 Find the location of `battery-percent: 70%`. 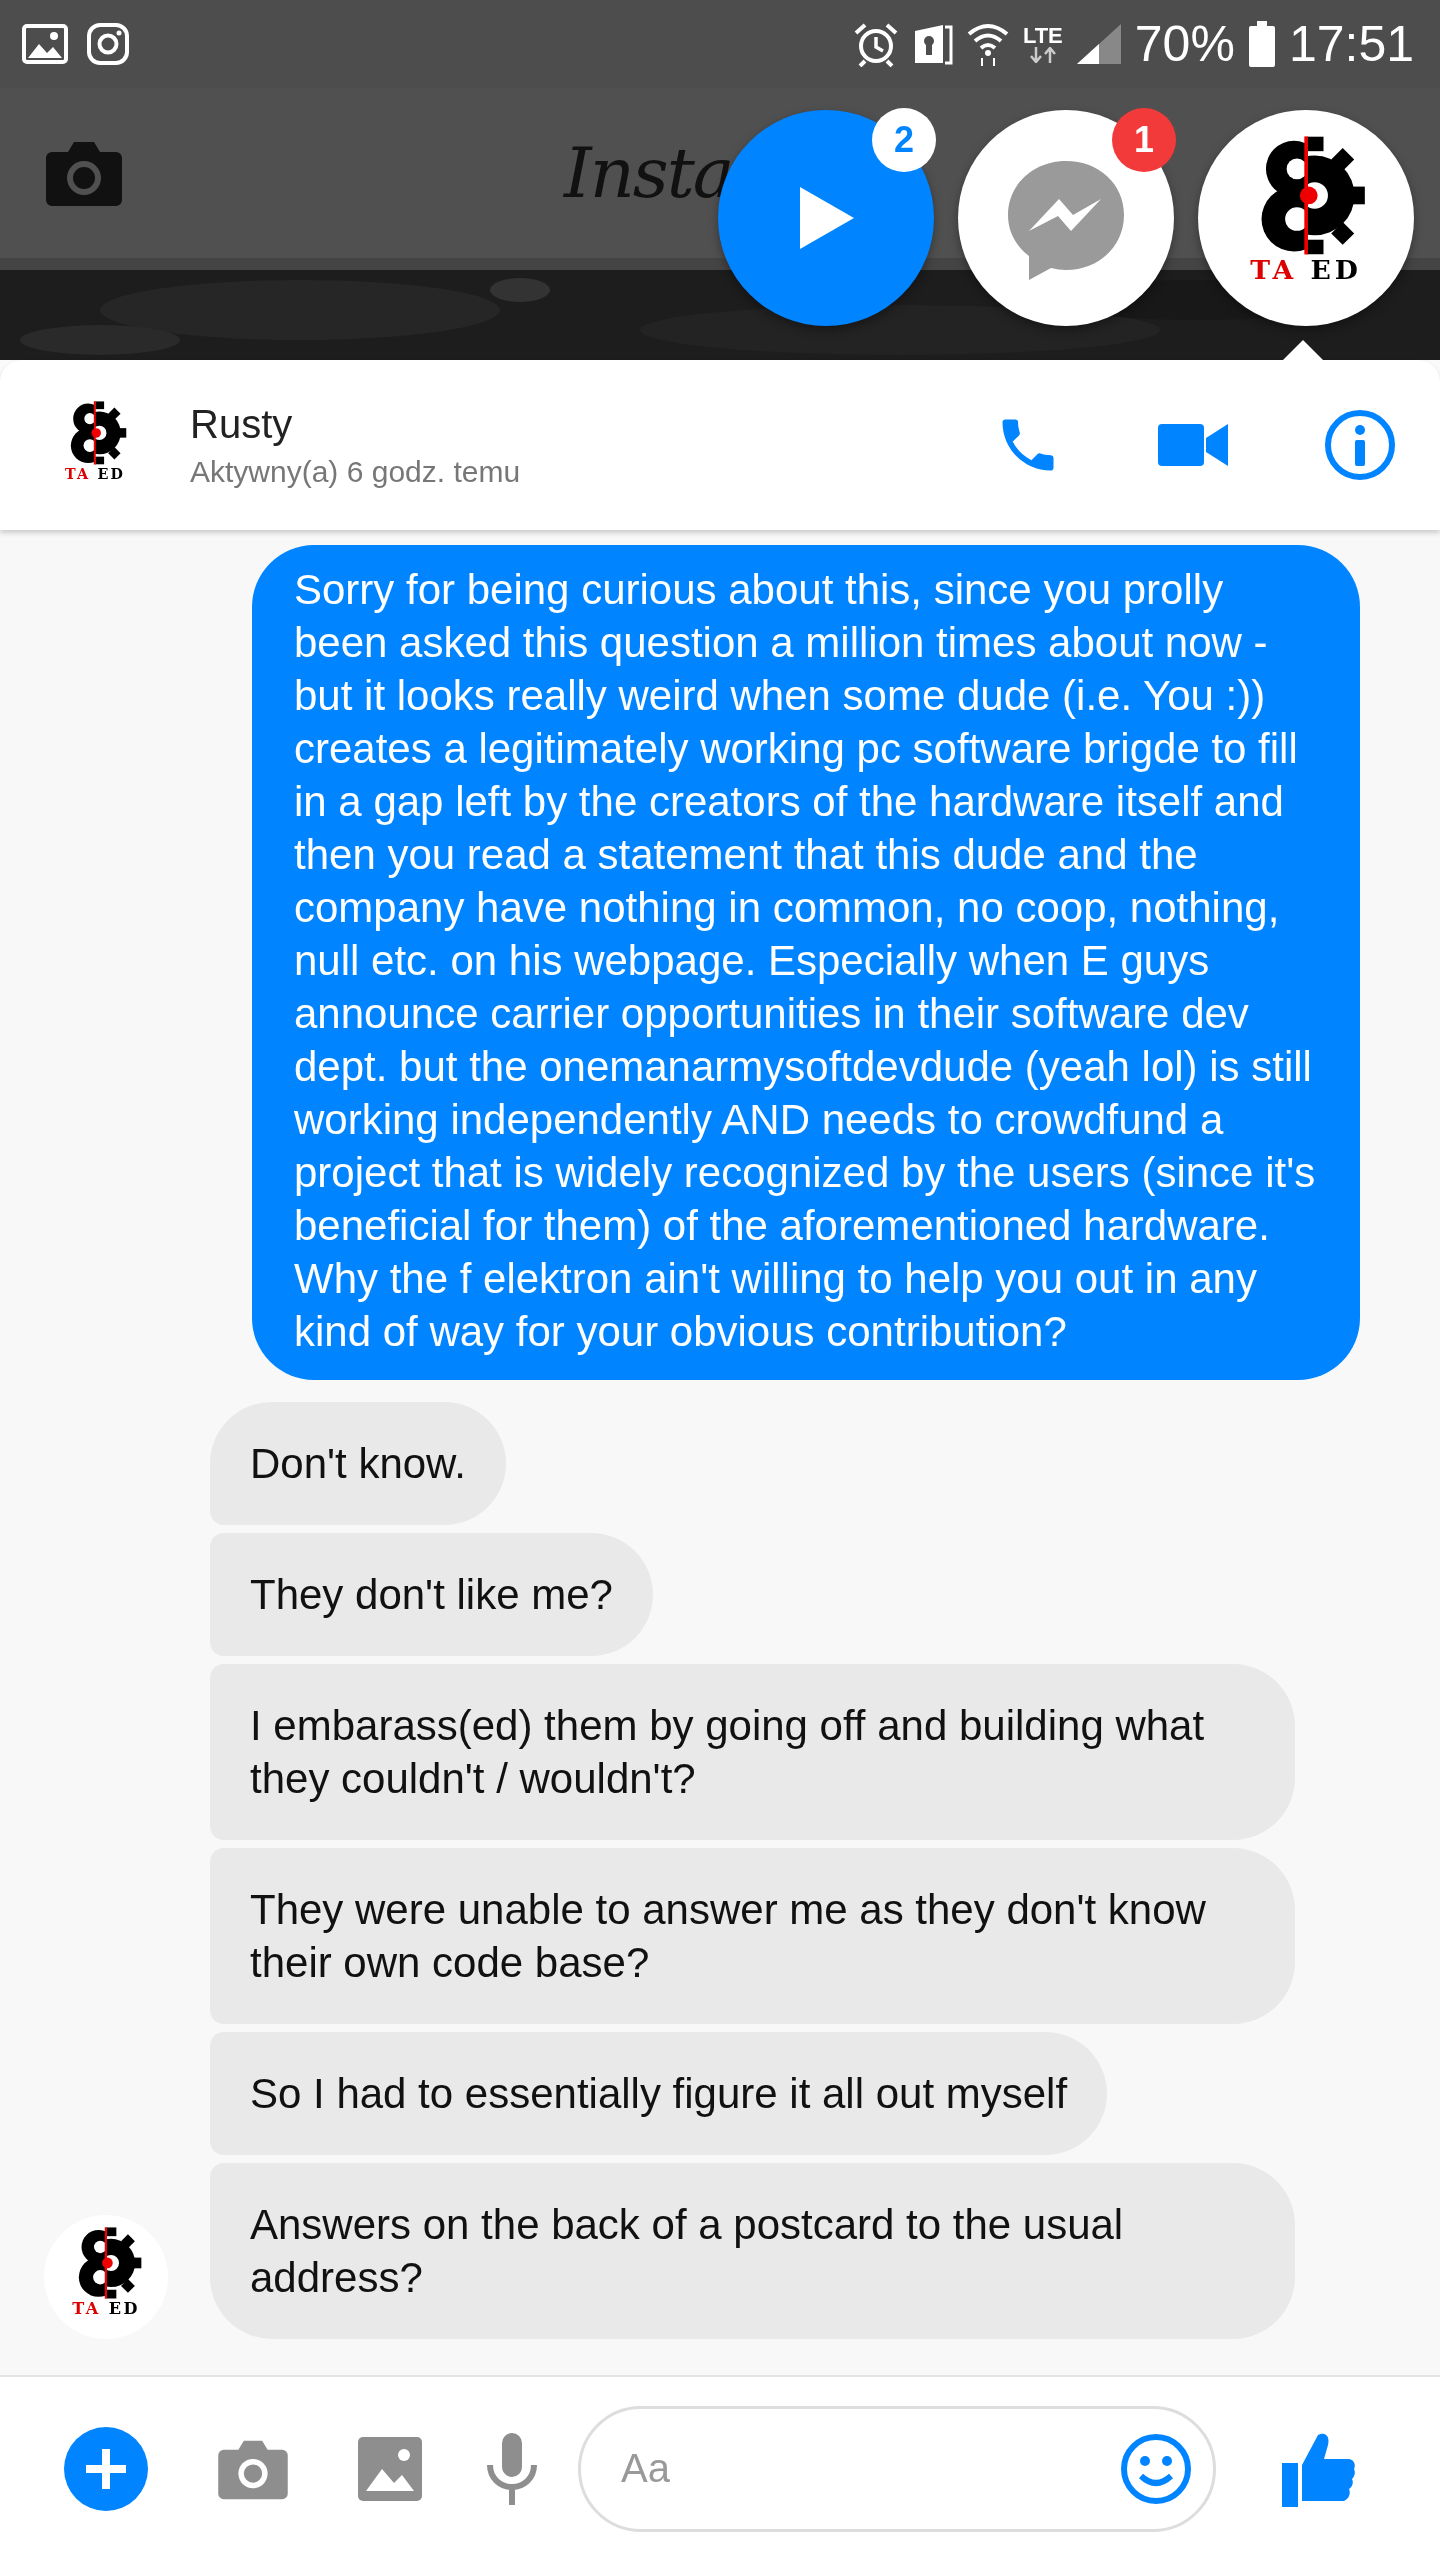

battery-percent: 70% is located at coordinates (1184, 44).